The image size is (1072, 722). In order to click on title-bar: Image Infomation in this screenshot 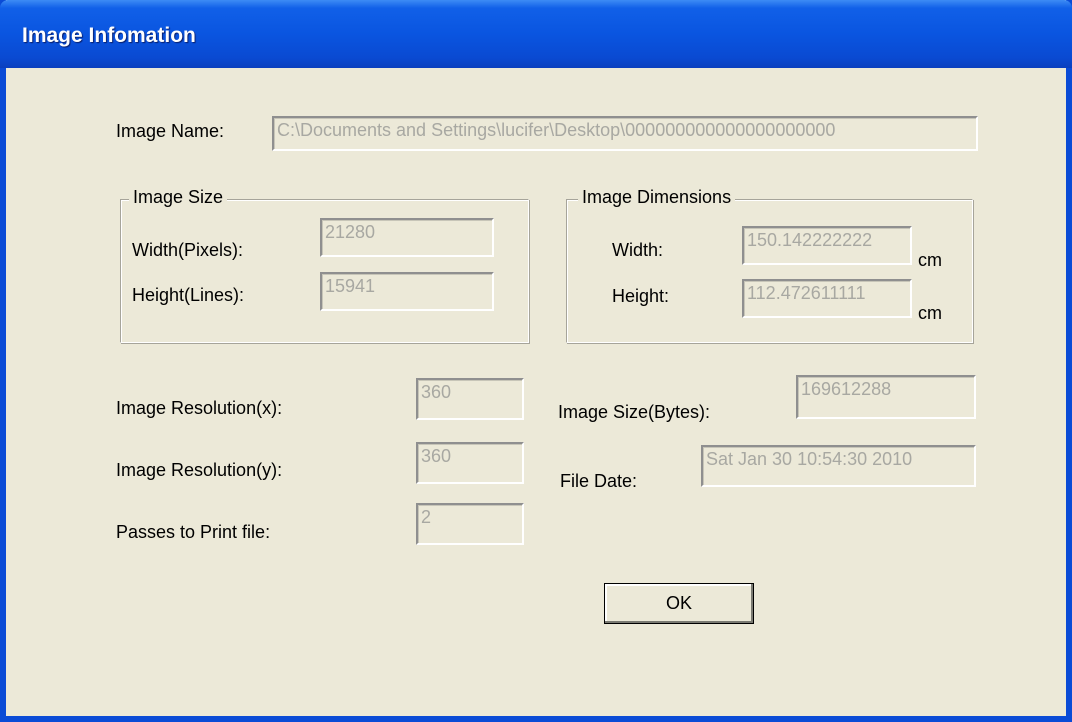, I will do `click(536, 34)`.